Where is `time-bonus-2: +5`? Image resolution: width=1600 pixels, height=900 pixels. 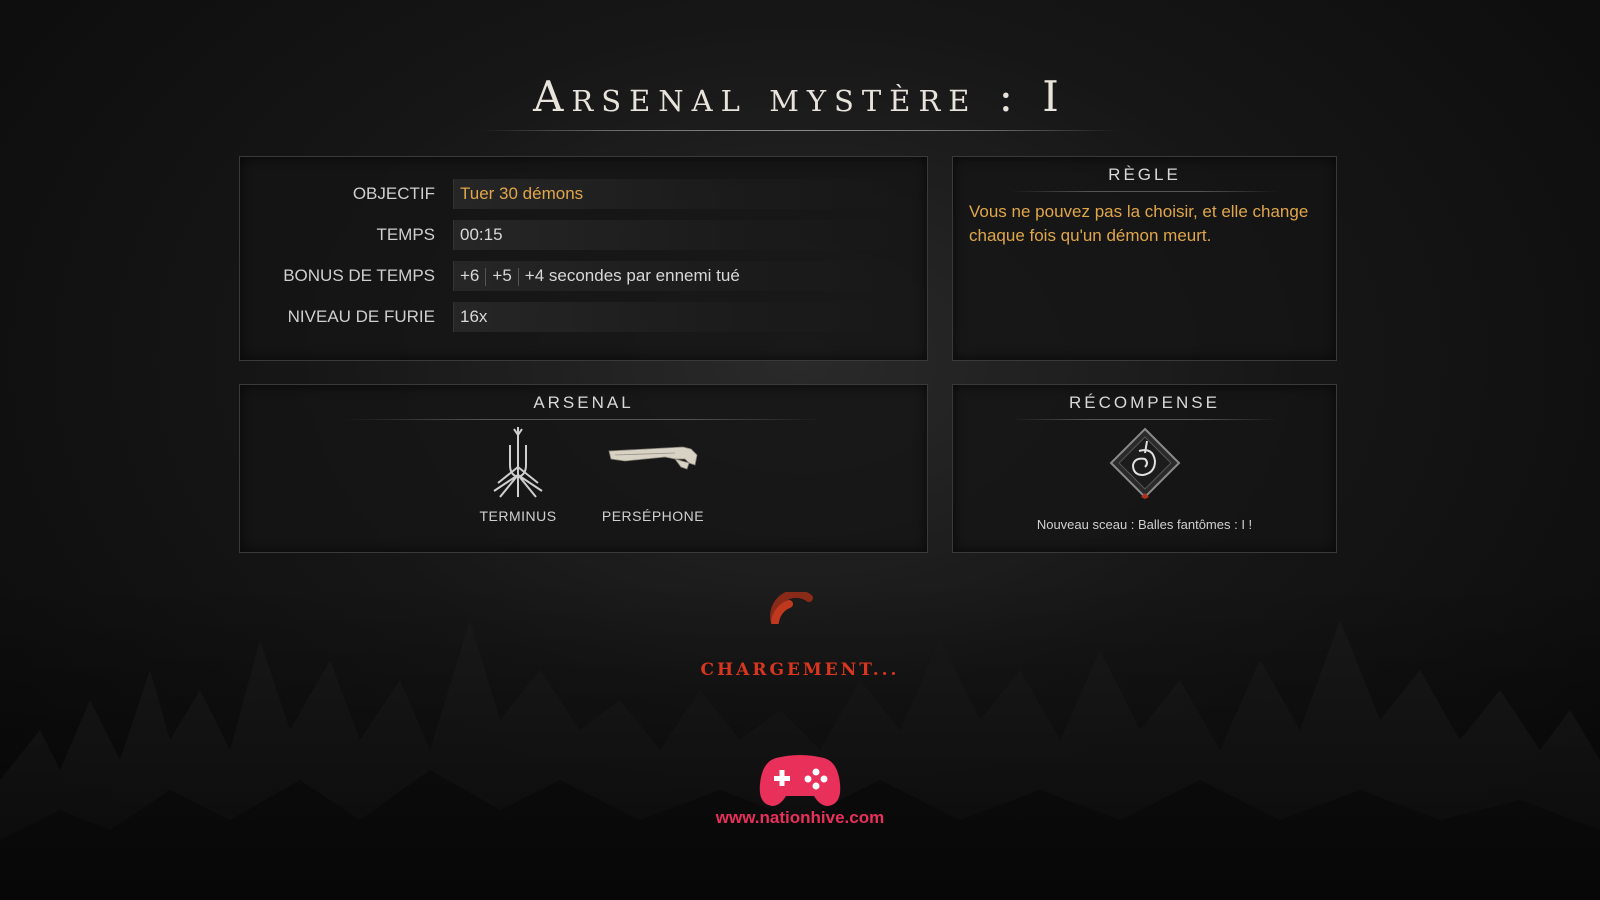 time-bonus-2: +5 is located at coordinates (502, 275).